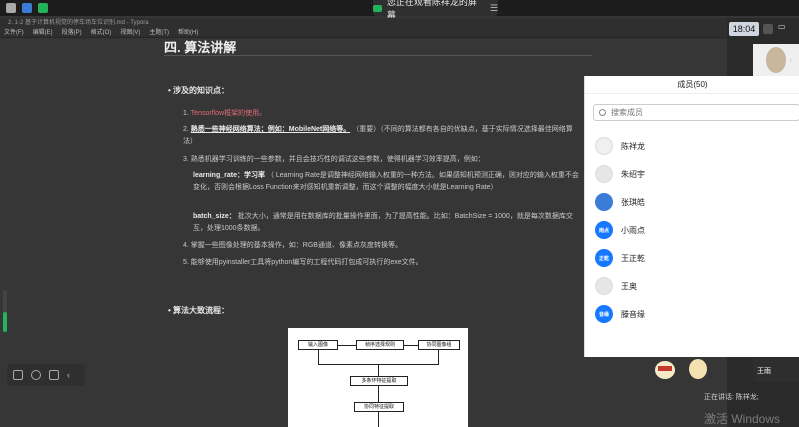 Image resolution: width=799 pixels, height=427 pixels. What do you see at coordinates (43, 32) in the screenshot?
I see `menu-edit: 编辑(E)` at bounding box center [43, 32].